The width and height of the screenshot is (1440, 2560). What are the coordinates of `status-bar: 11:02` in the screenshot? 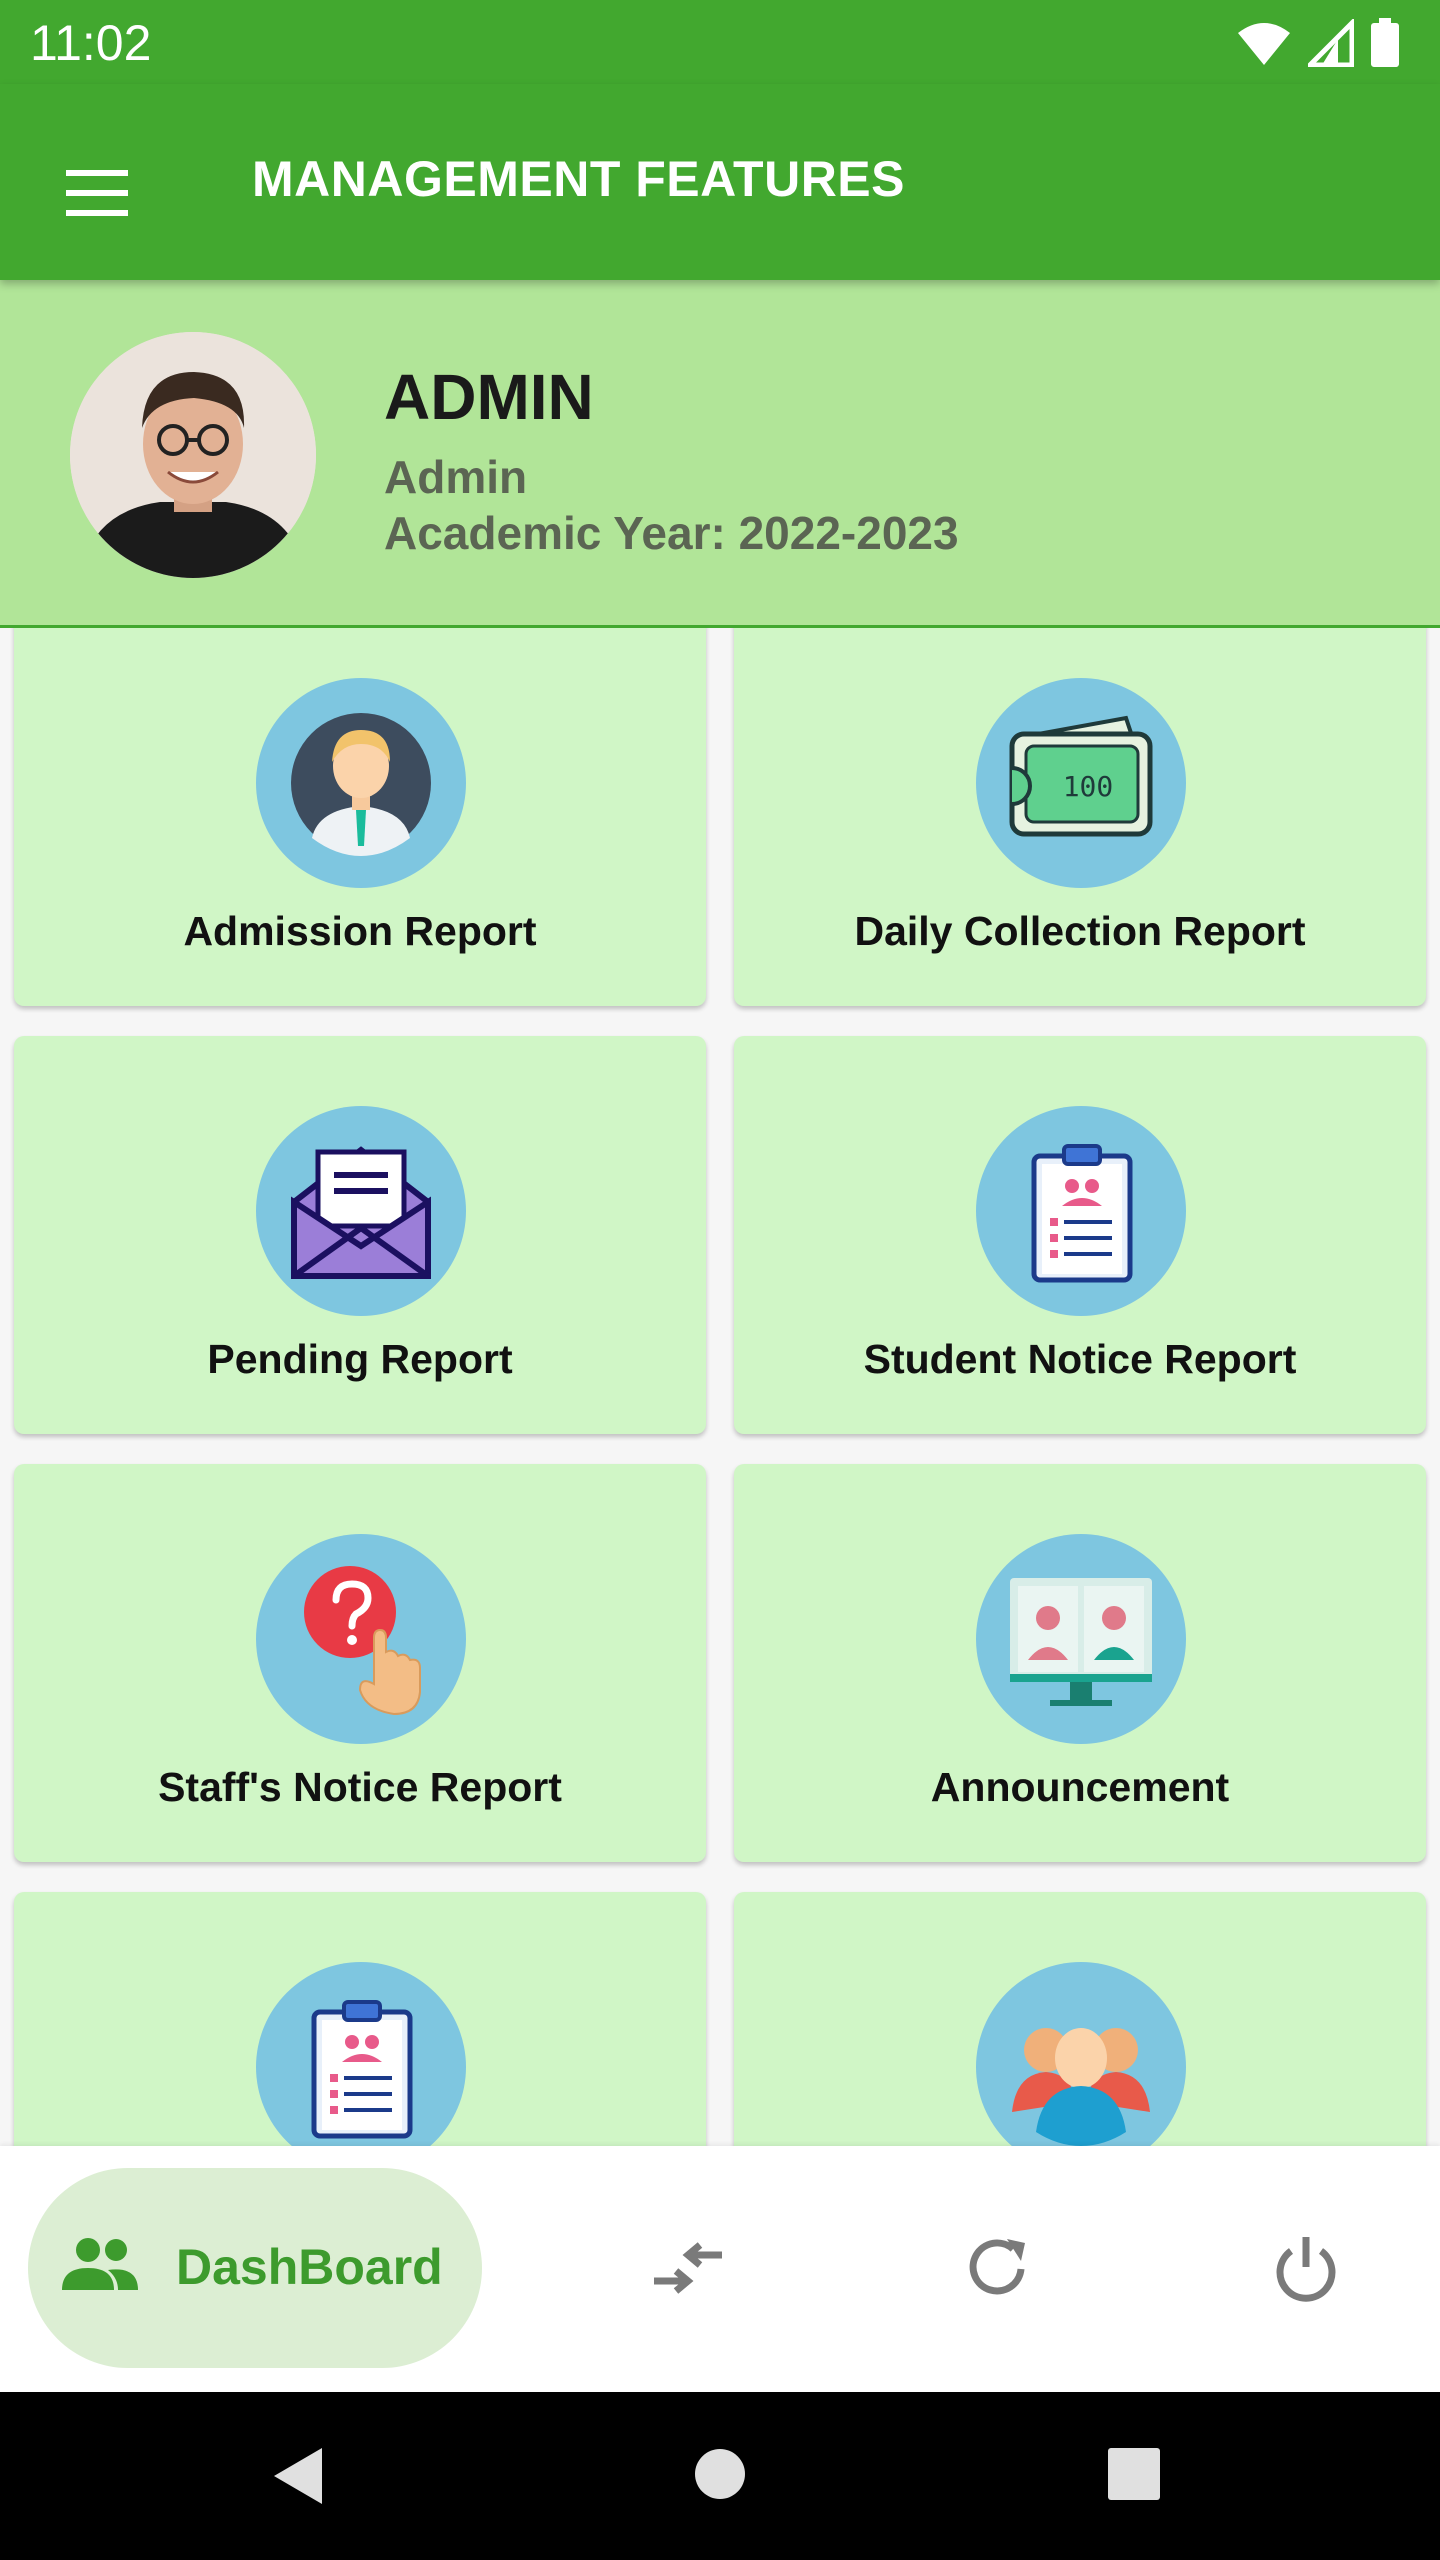 It's located at (720, 42).